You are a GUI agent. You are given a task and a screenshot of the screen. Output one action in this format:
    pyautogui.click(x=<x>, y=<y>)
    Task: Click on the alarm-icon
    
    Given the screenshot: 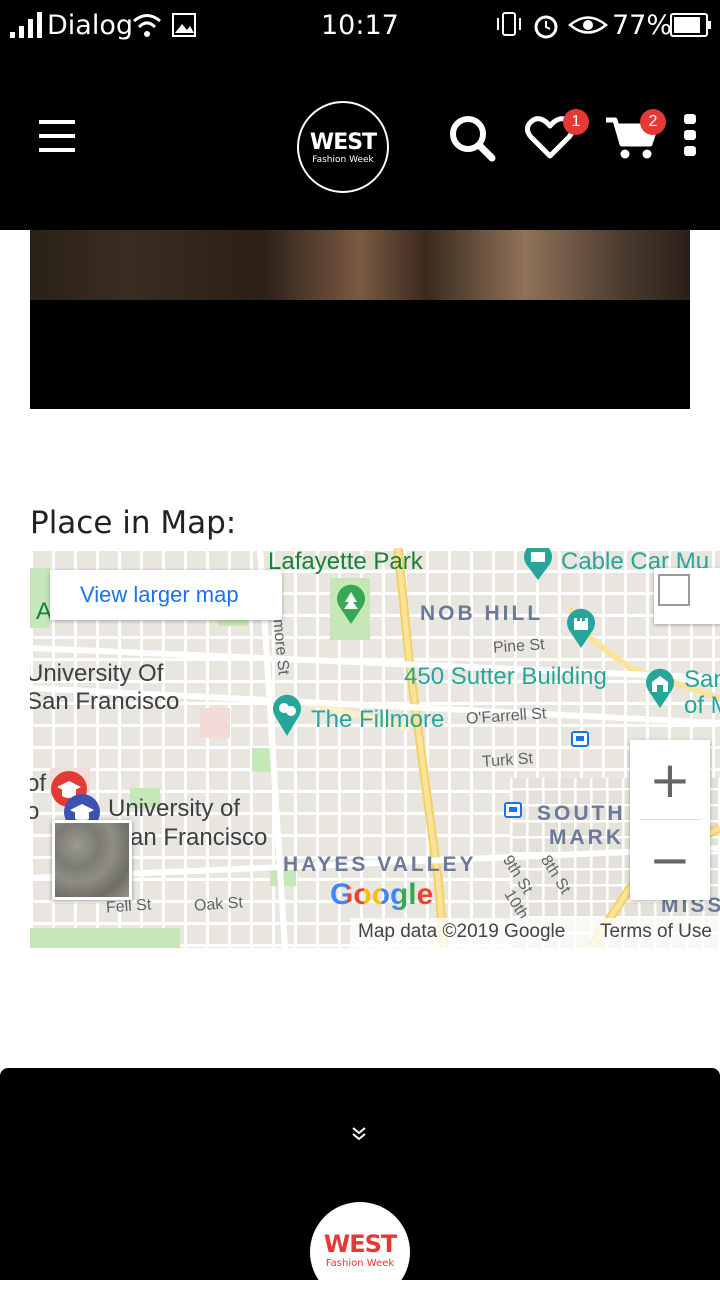 What is the action you would take?
    pyautogui.click(x=546, y=27)
    